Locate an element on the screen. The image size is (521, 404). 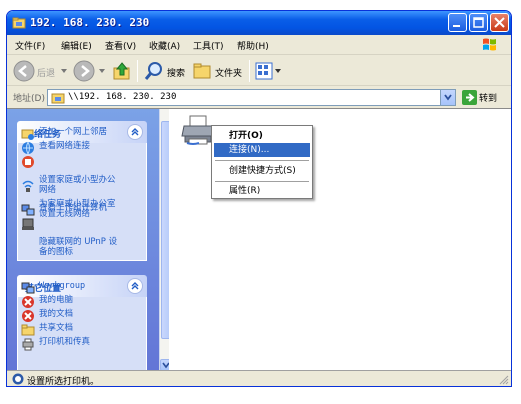
my-documents-icon is located at coordinates (28, 316).